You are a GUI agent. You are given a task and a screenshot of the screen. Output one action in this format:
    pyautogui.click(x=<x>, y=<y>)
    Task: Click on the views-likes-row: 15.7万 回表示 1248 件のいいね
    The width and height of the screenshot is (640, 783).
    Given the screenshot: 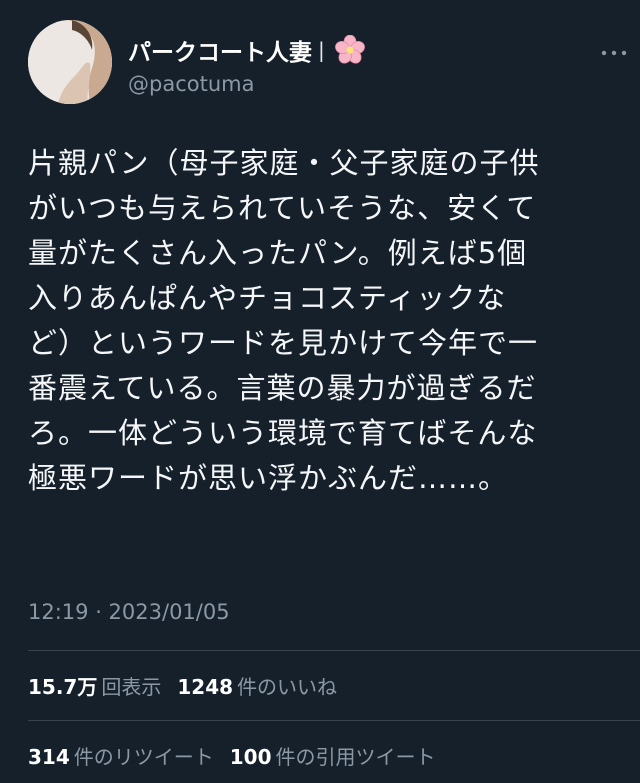 What is the action you would take?
    pyautogui.click(x=182, y=685)
    